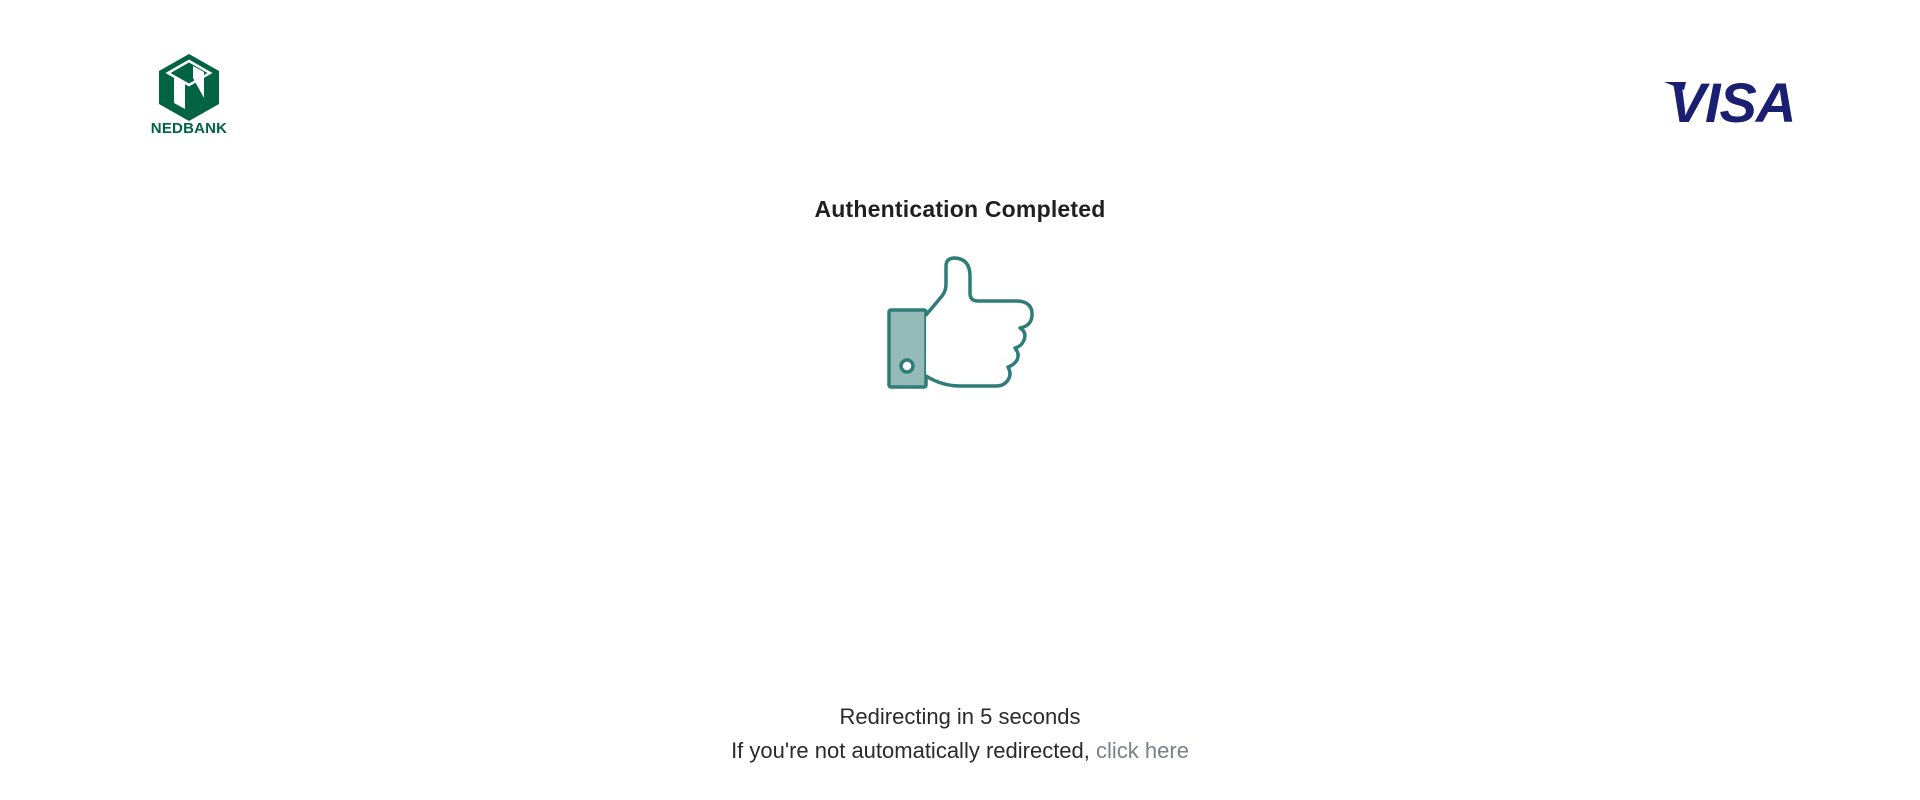 The height and width of the screenshot is (800, 1920). What do you see at coordinates (910, 750) in the screenshot?
I see `manual-redirect-text: If you're not automatically redirected,` at bounding box center [910, 750].